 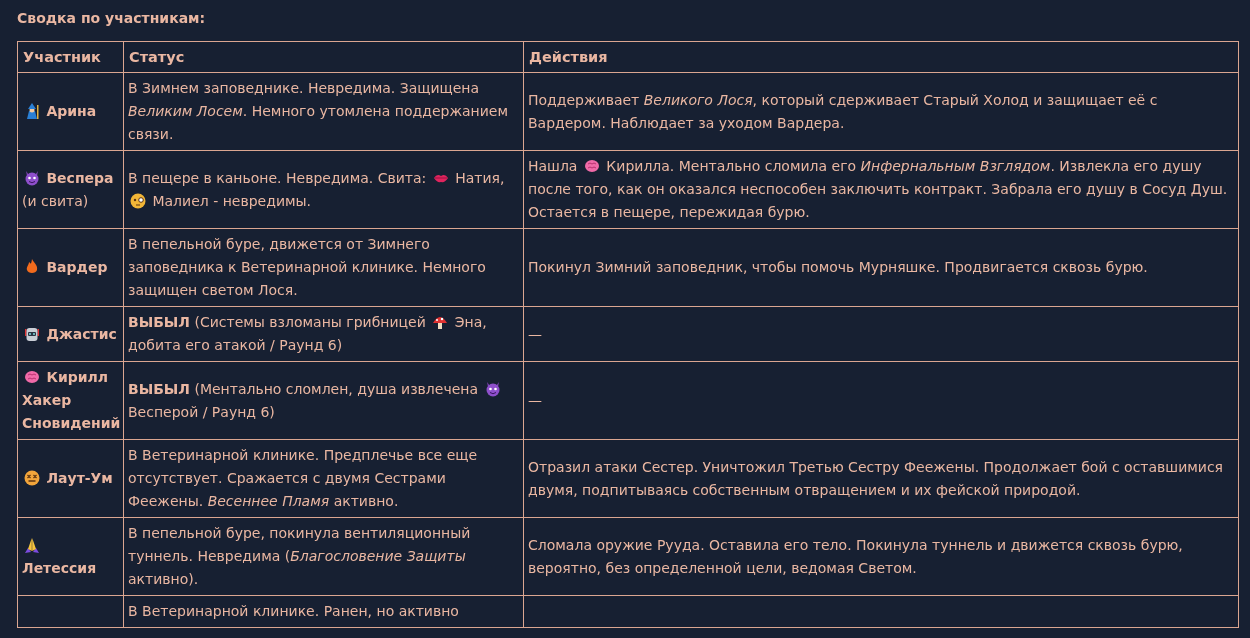 What do you see at coordinates (303, 478) in the screenshot?
I see `cell-text: В Ветеринарной клинике. Предплечье все еще отсутствует. Сражается с двумя Сестрами Феежены. Весеннее Пламя активно.` at bounding box center [303, 478].